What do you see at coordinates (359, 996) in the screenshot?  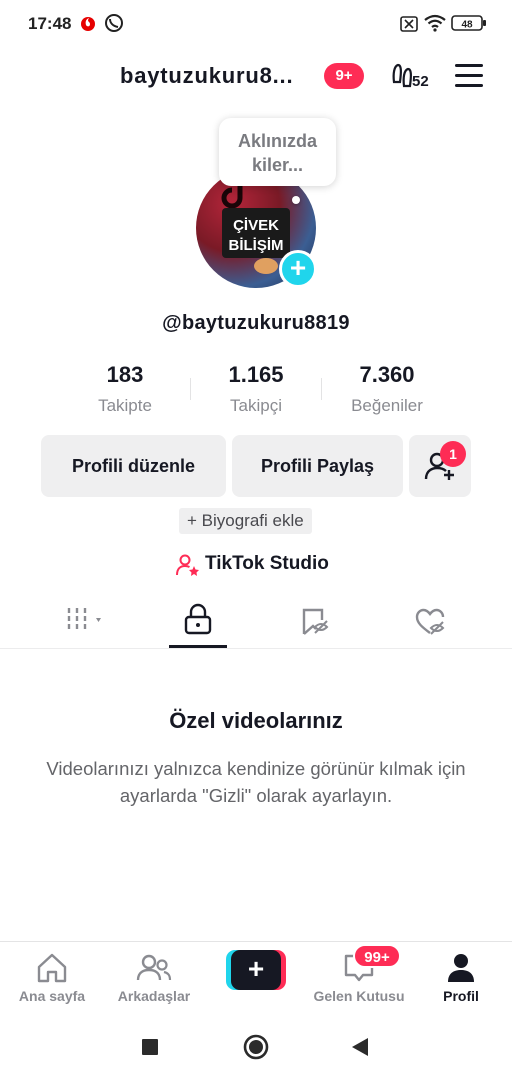 I see `nav-inbox-label: Gelen Kutusu` at bounding box center [359, 996].